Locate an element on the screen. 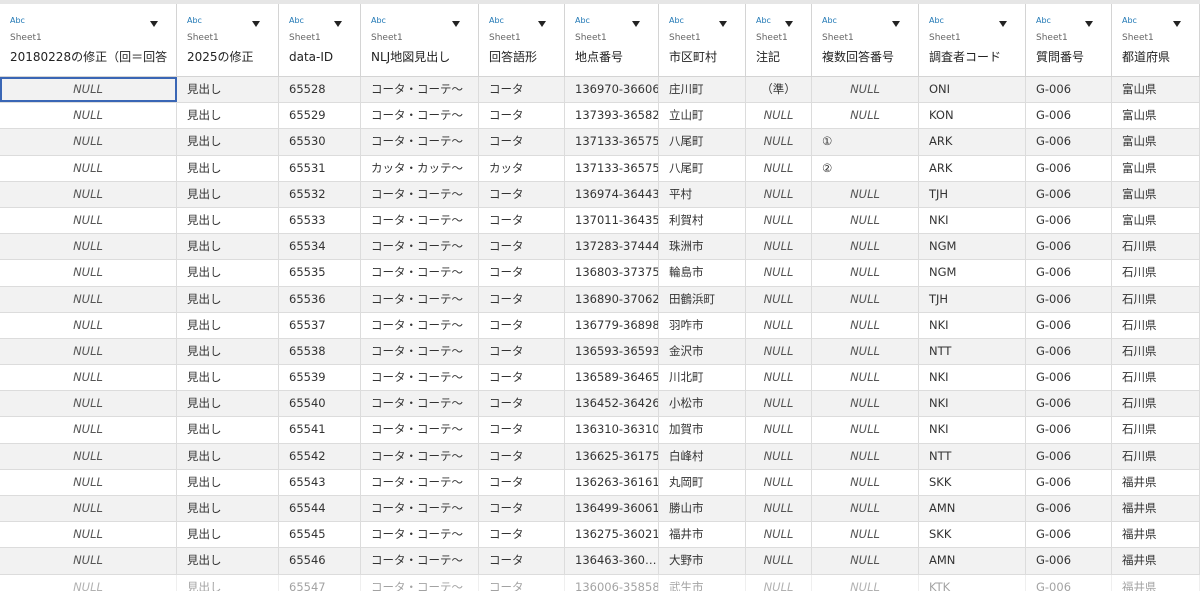 The height and width of the screenshot is (591, 1200). table-cell: 136970-36606 is located at coordinates (612, 90).